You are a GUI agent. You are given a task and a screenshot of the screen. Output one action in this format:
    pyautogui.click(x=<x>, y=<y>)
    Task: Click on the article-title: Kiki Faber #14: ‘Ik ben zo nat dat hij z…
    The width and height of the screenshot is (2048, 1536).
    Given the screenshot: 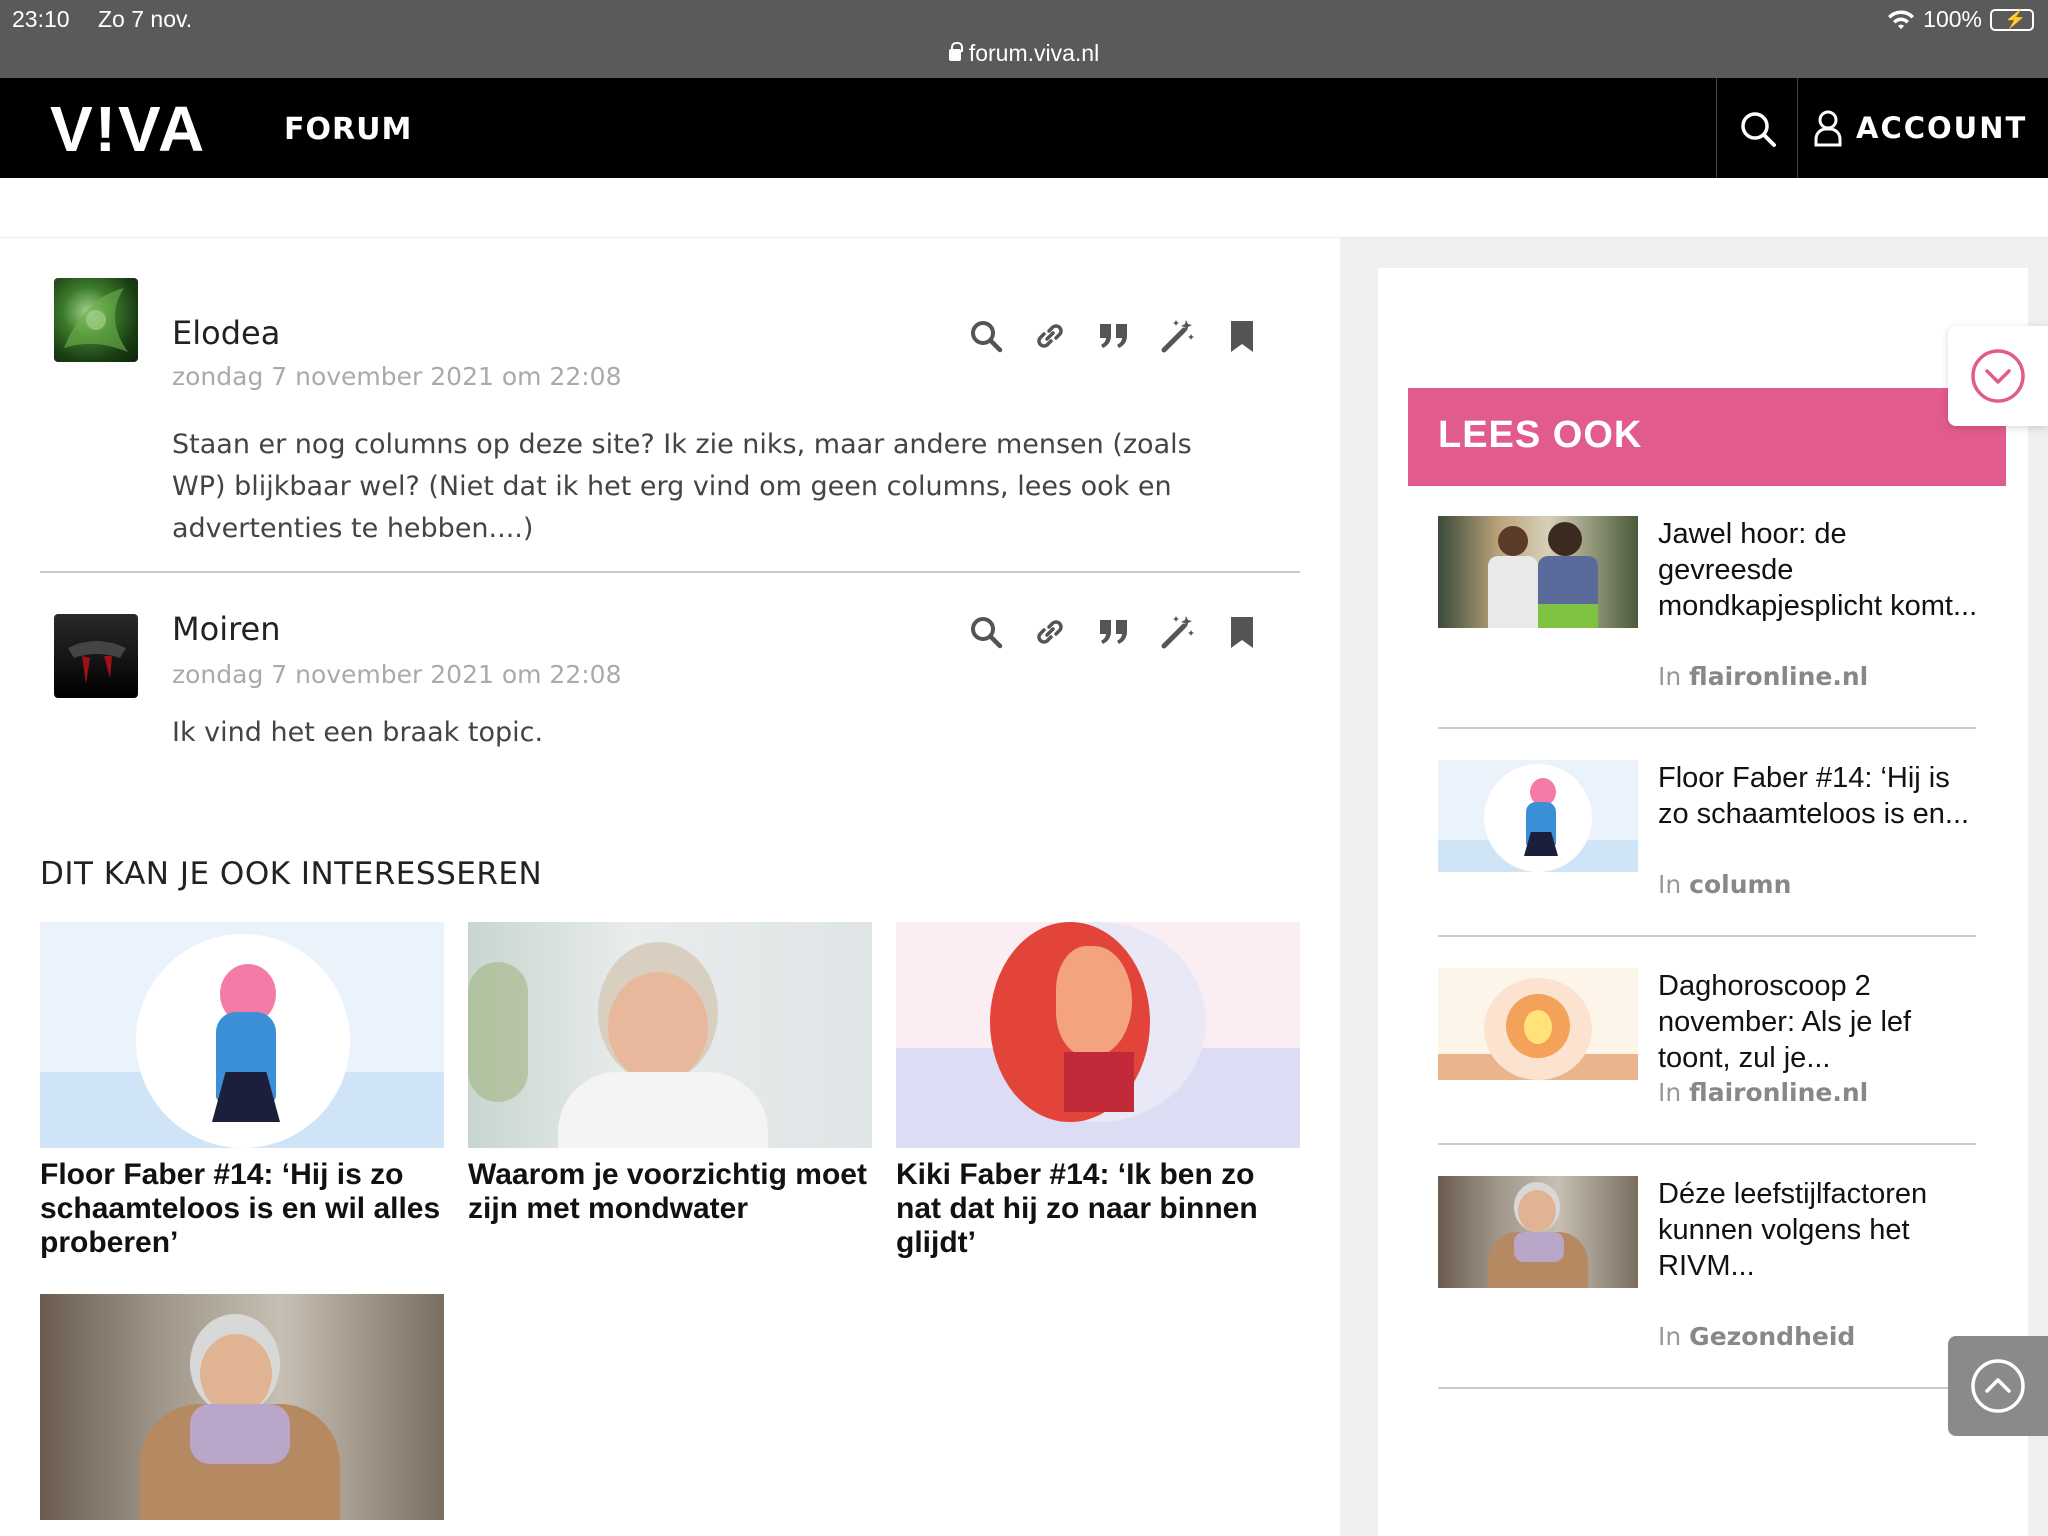 What is the action you would take?
    pyautogui.click(x=1077, y=1208)
    